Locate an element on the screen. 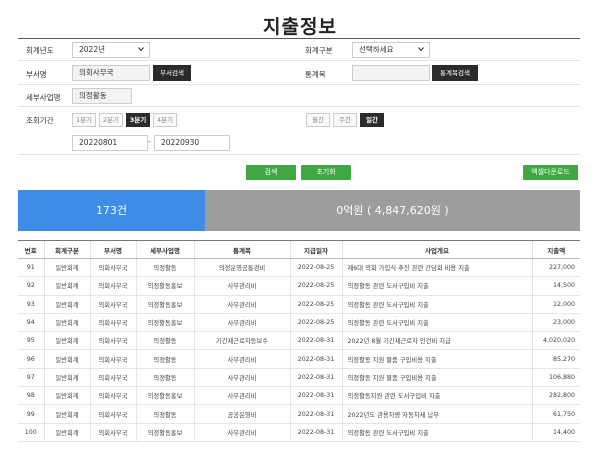 Image resolution: width=600 pixels, height=457 pixels. cell-summary: 2022년 8월 기간제근로자 인건비 지급 is located at coordinates (436, 341).